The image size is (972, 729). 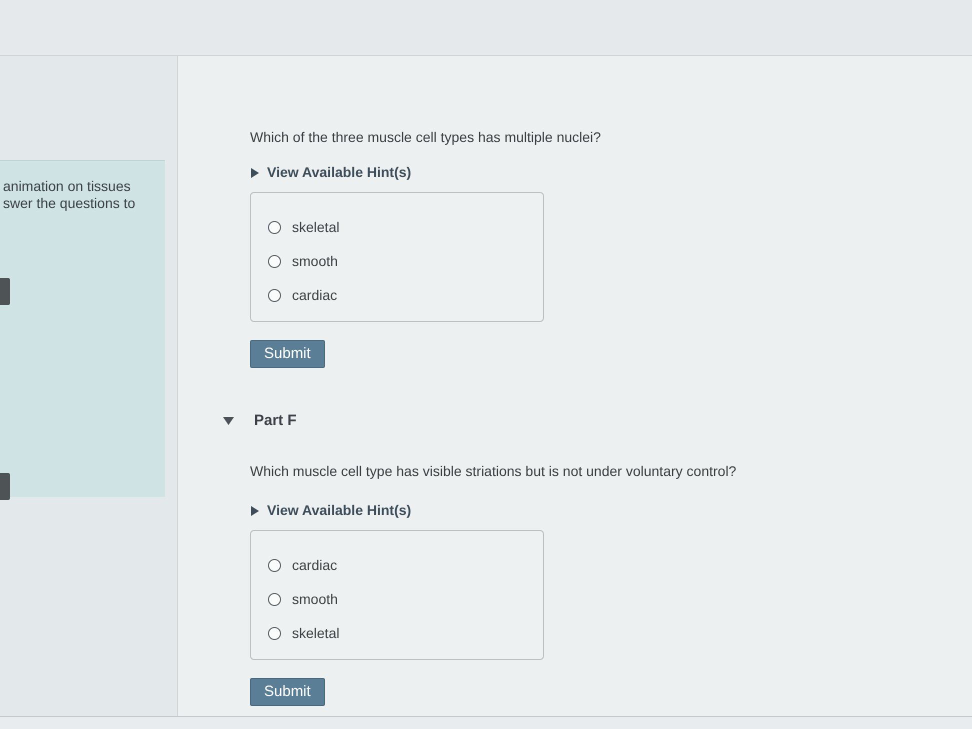 I want to click on question-text: Which muscle cell type has visible striations but is not under voluntary control?, so click(x=493, y=471).